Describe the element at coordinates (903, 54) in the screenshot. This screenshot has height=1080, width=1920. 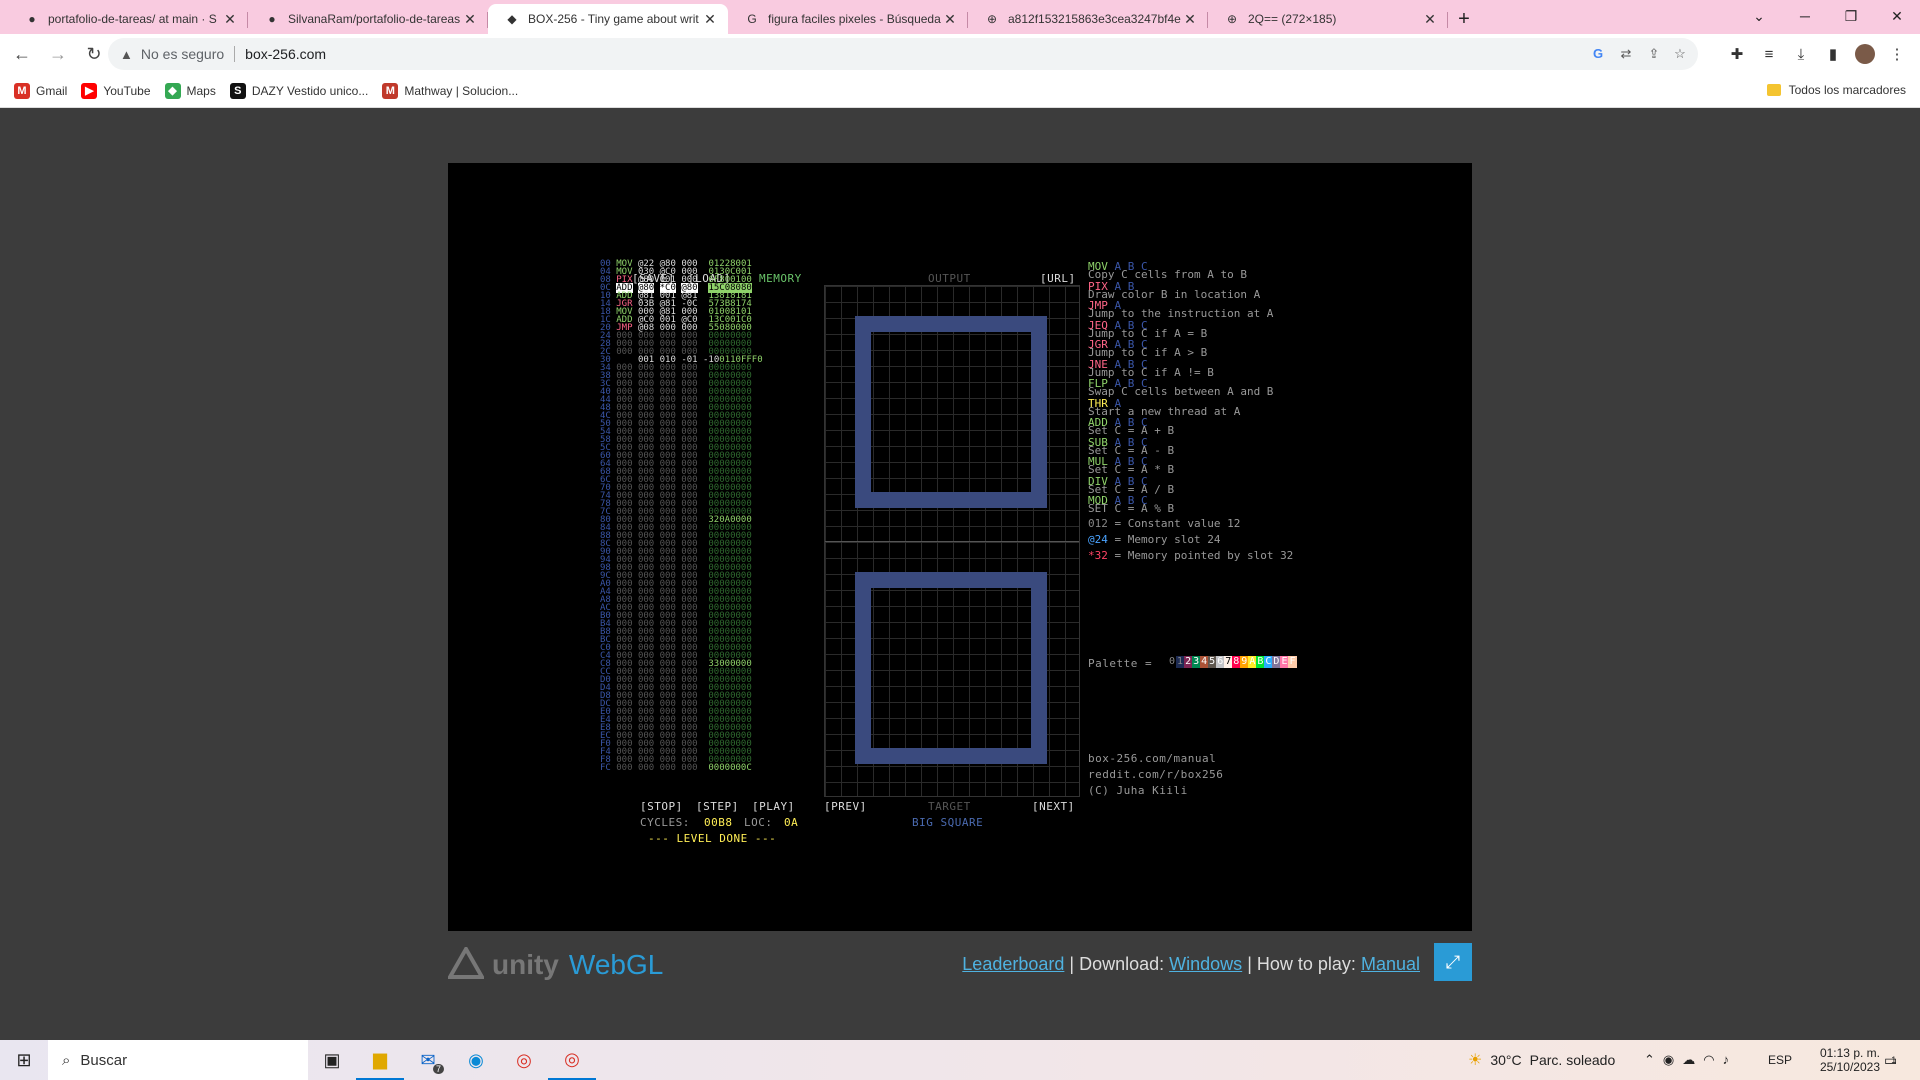
I see `address-bar: ▲ No es seguro box-256.com G ⇄ ⇪ ☆` at that location.